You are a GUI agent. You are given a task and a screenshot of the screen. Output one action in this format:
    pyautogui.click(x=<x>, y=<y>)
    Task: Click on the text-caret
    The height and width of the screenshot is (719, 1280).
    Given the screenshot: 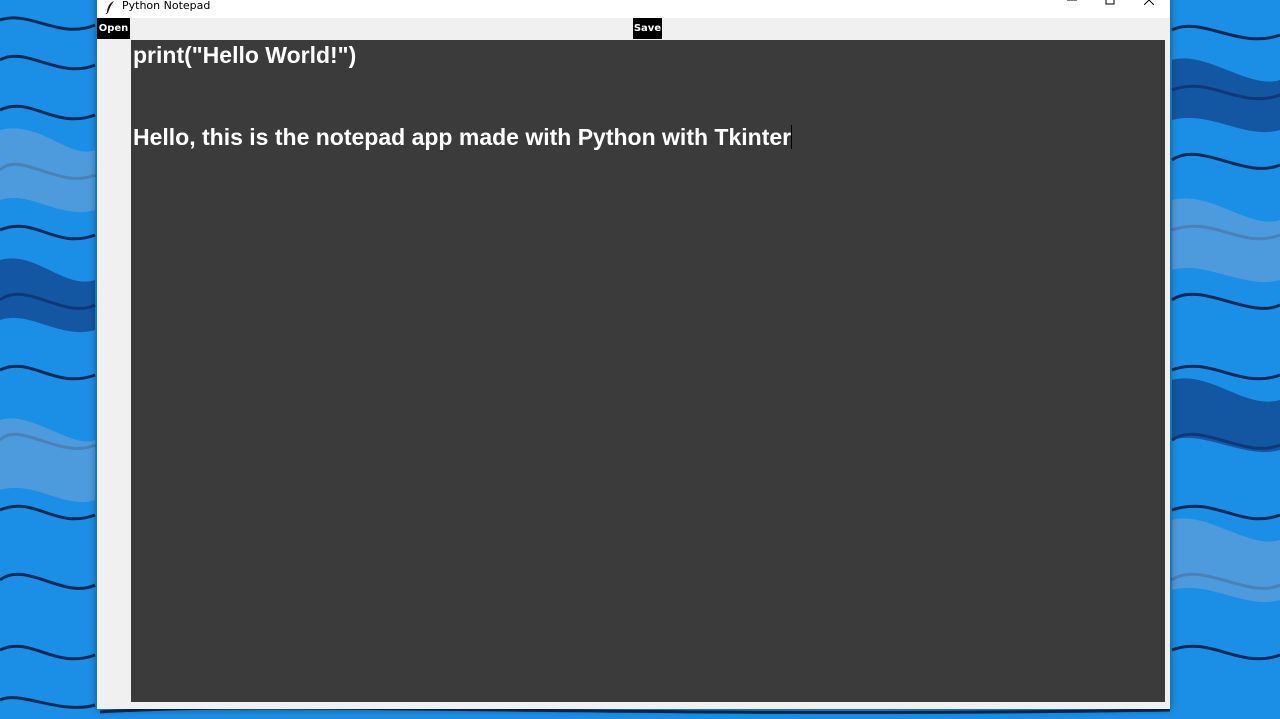 What is the action you would take?
    pyautogui.click(x=792, y=137)
    